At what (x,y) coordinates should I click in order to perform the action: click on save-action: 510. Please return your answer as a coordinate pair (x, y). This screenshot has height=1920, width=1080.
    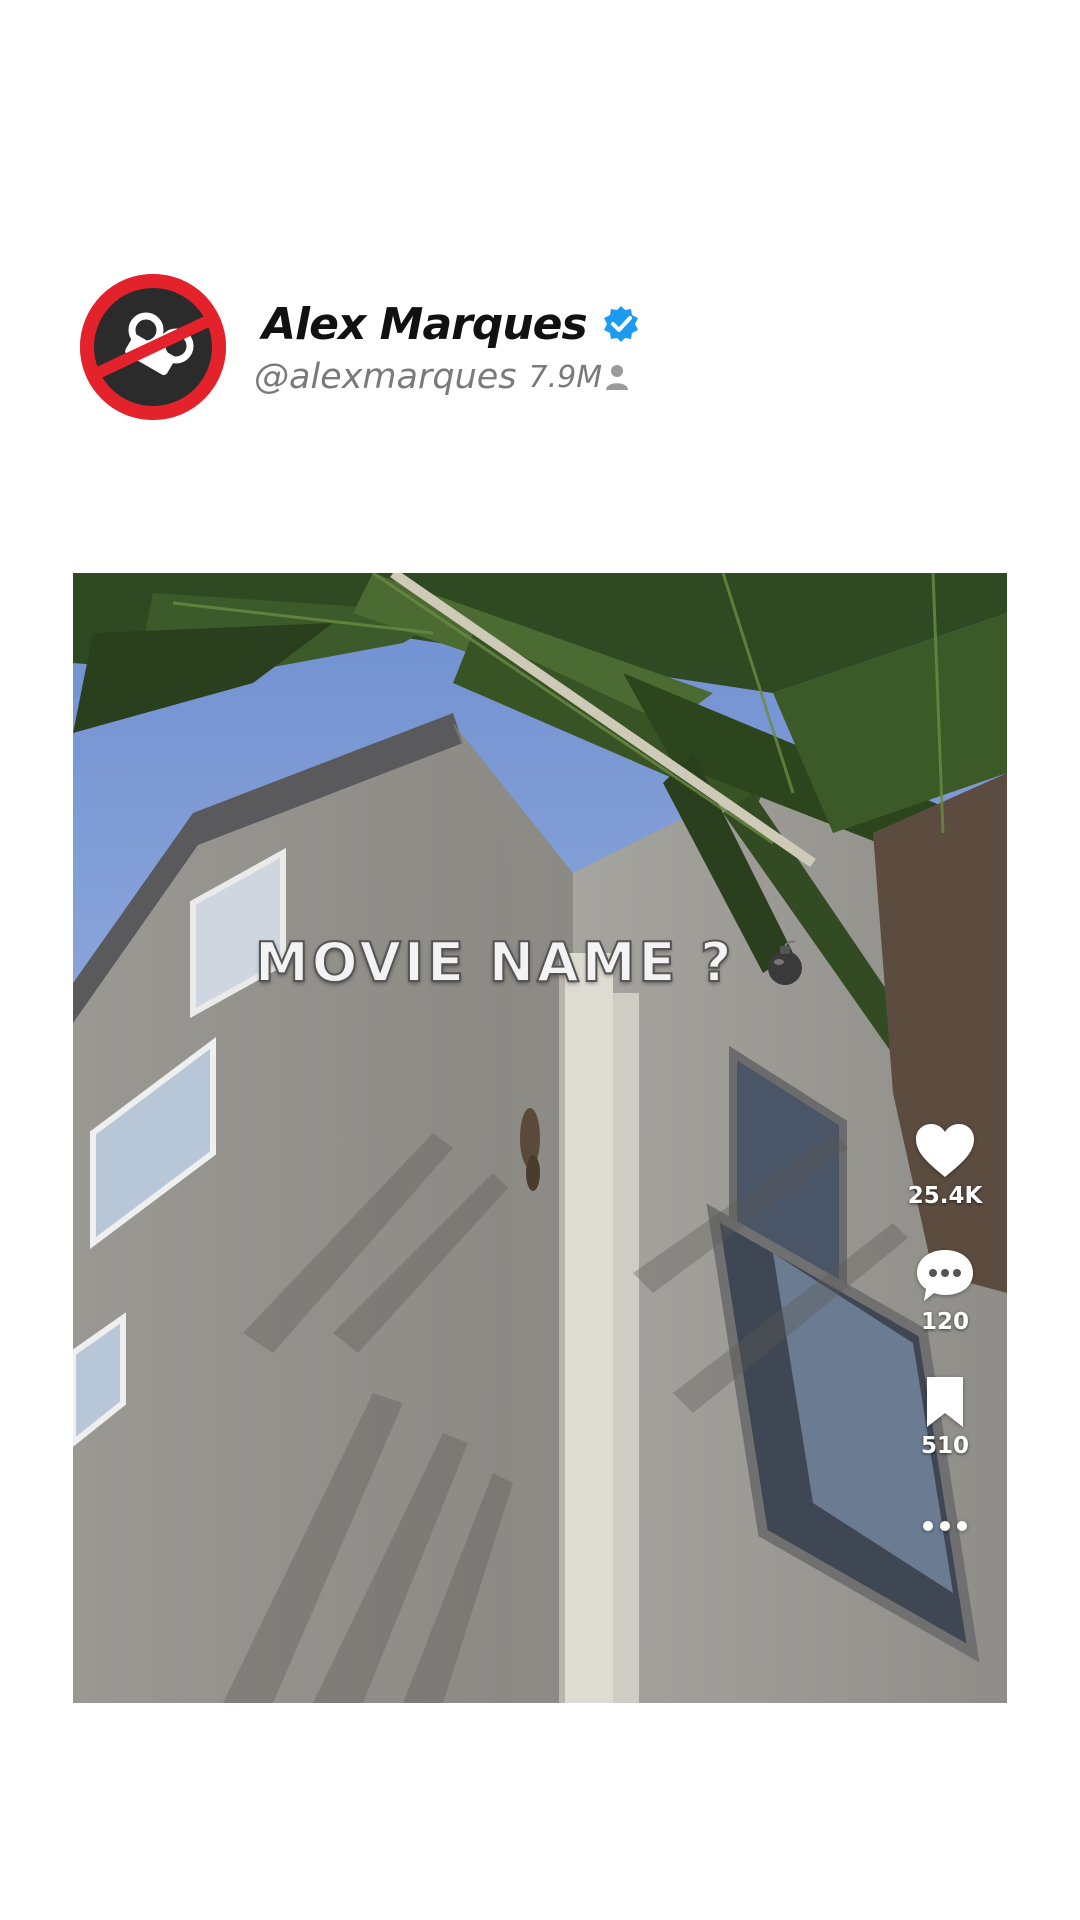
    Looking at the image, I should click on (945, 1417).